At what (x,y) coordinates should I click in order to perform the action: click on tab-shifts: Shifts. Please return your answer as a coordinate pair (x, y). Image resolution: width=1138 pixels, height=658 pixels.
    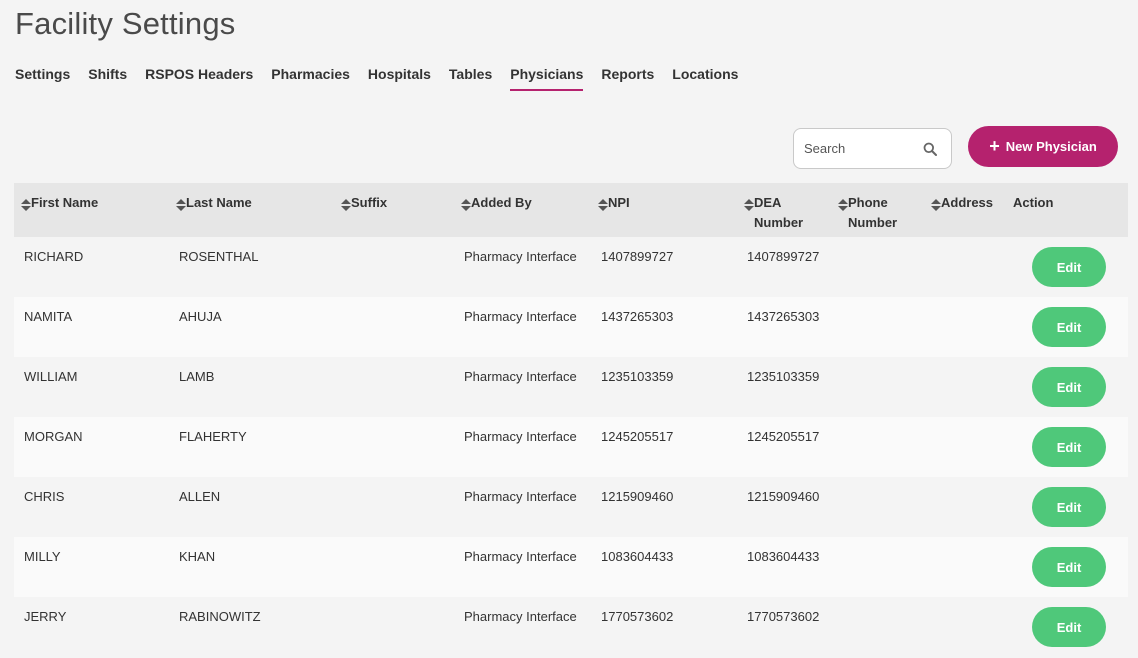
    Looking at the image, I should click on (107, 78).